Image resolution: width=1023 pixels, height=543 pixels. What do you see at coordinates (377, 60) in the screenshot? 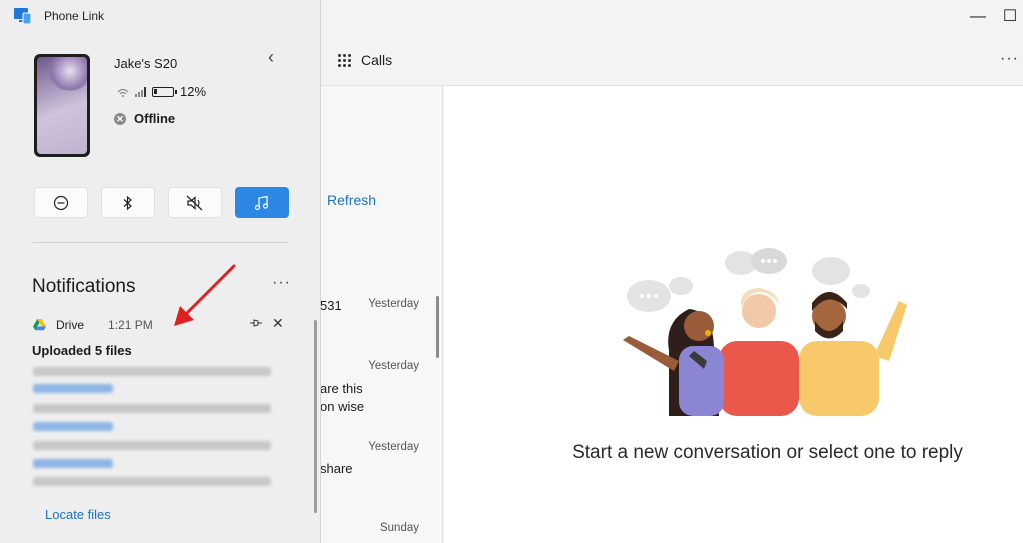
I see `tab-calls-label: Calls` at bounding box center [377, 60].